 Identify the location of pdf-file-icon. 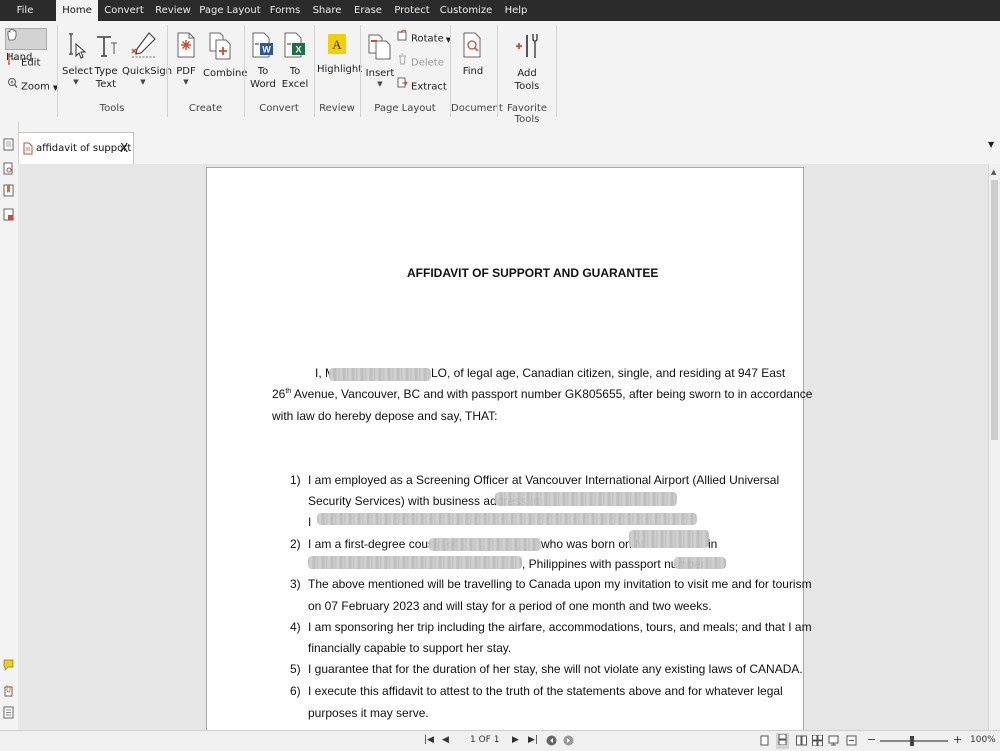
(28, 150).